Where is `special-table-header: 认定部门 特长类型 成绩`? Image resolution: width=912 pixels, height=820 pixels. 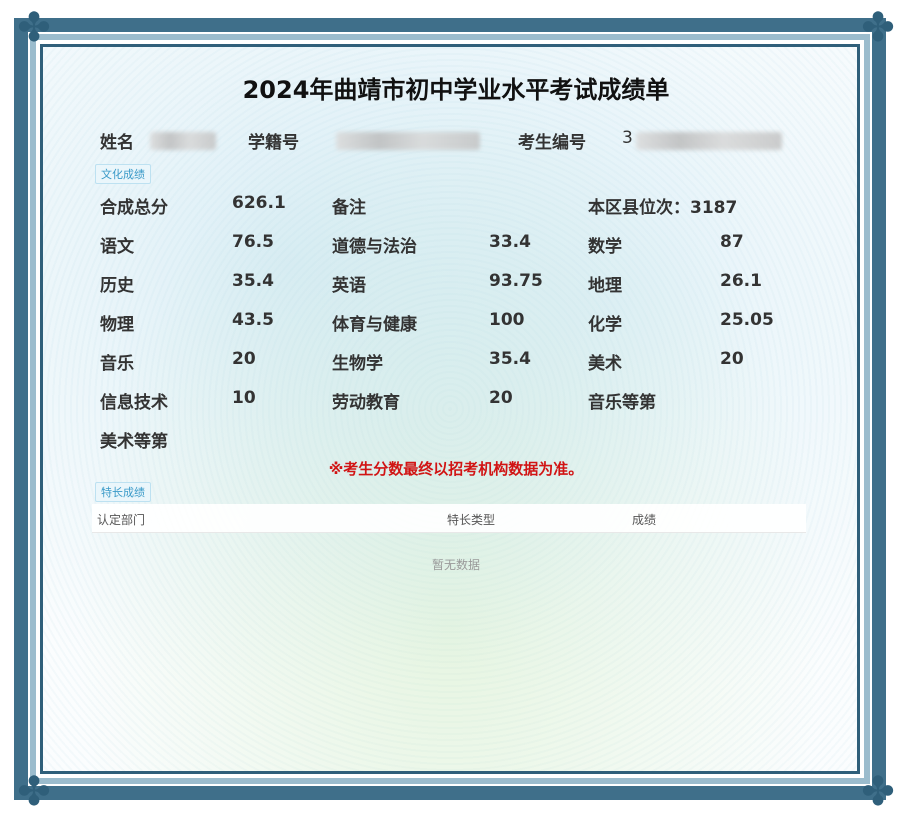 special-table-header: 认定部门 特长类型 成绩 is located at coordinates (449, 518).